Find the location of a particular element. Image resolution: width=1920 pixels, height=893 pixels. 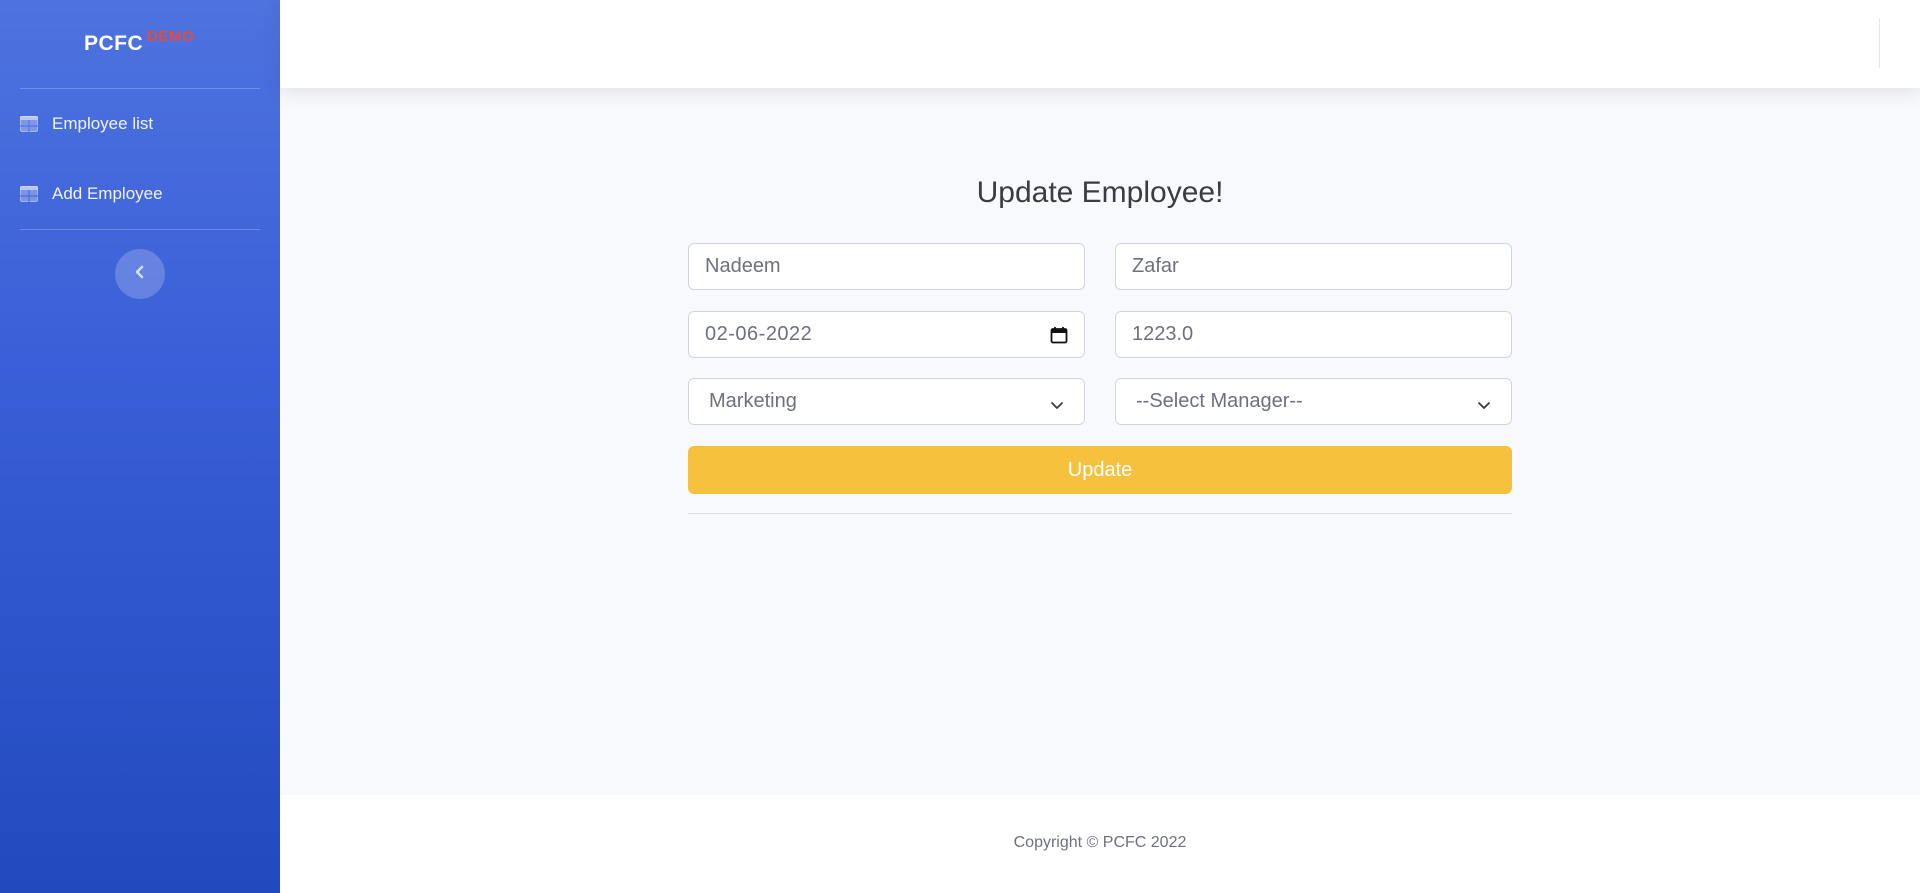

sidebar: PCFC DEMO Employee list Add Employee is located at coordinates (140, 446).